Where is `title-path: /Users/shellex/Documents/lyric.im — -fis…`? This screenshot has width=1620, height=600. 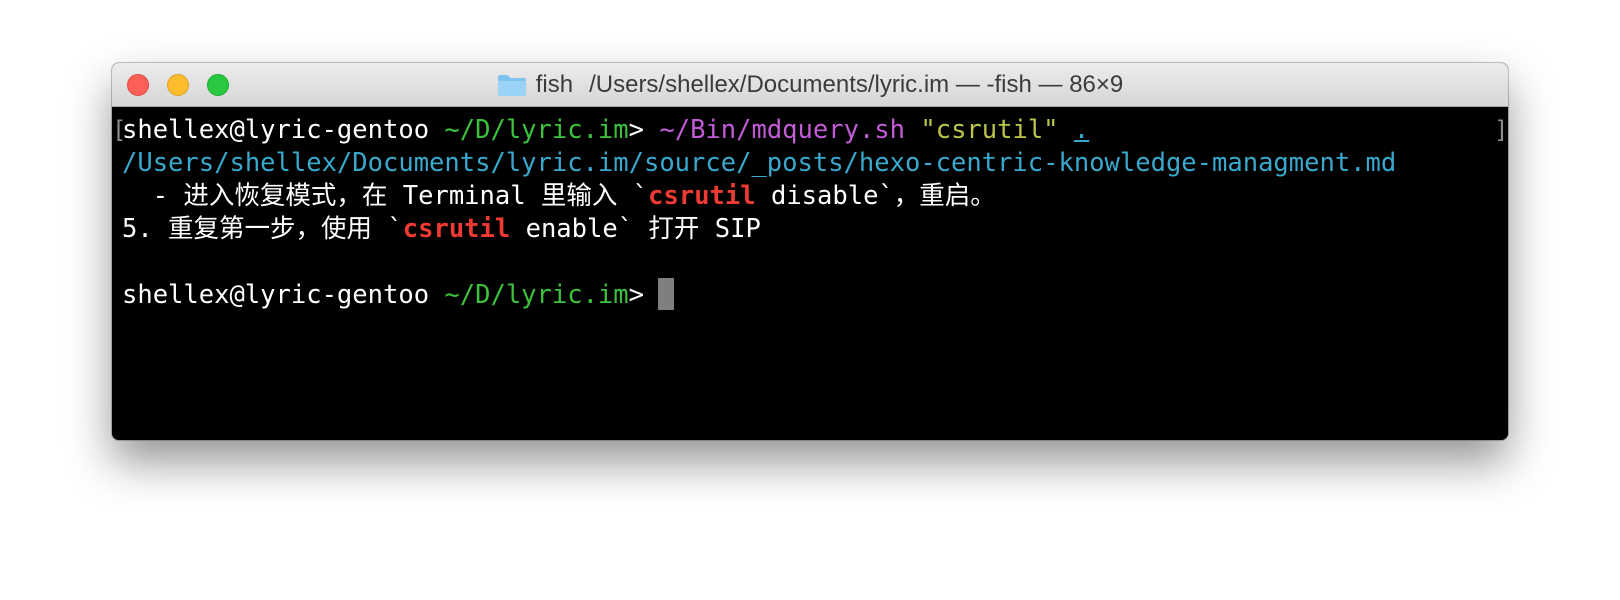
title-path: /Users/shellex/Documents/lyric.im — -fis… is located at coordinates (856, 84).